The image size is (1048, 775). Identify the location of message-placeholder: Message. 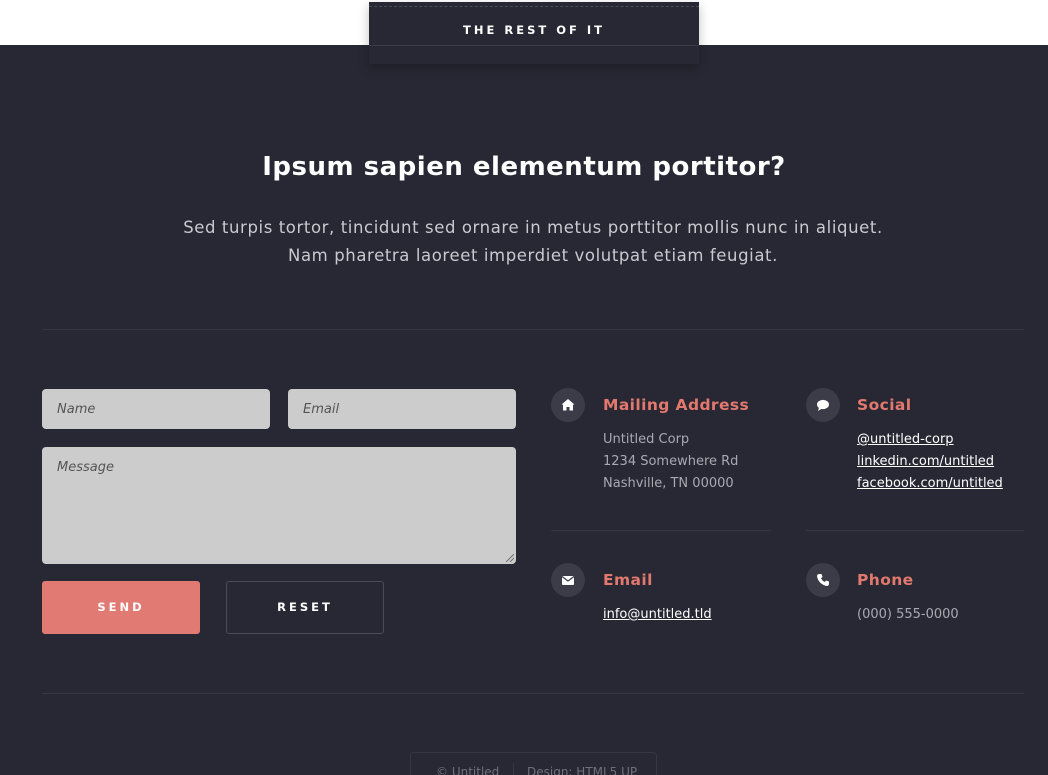
(85, 467).